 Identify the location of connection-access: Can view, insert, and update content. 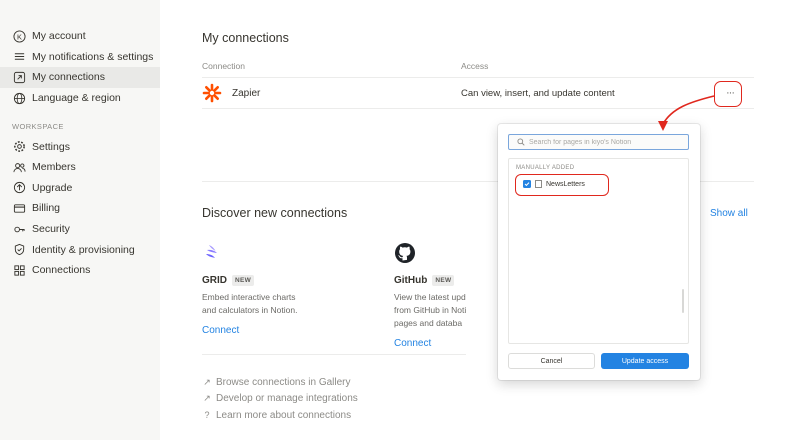
(538, 93).